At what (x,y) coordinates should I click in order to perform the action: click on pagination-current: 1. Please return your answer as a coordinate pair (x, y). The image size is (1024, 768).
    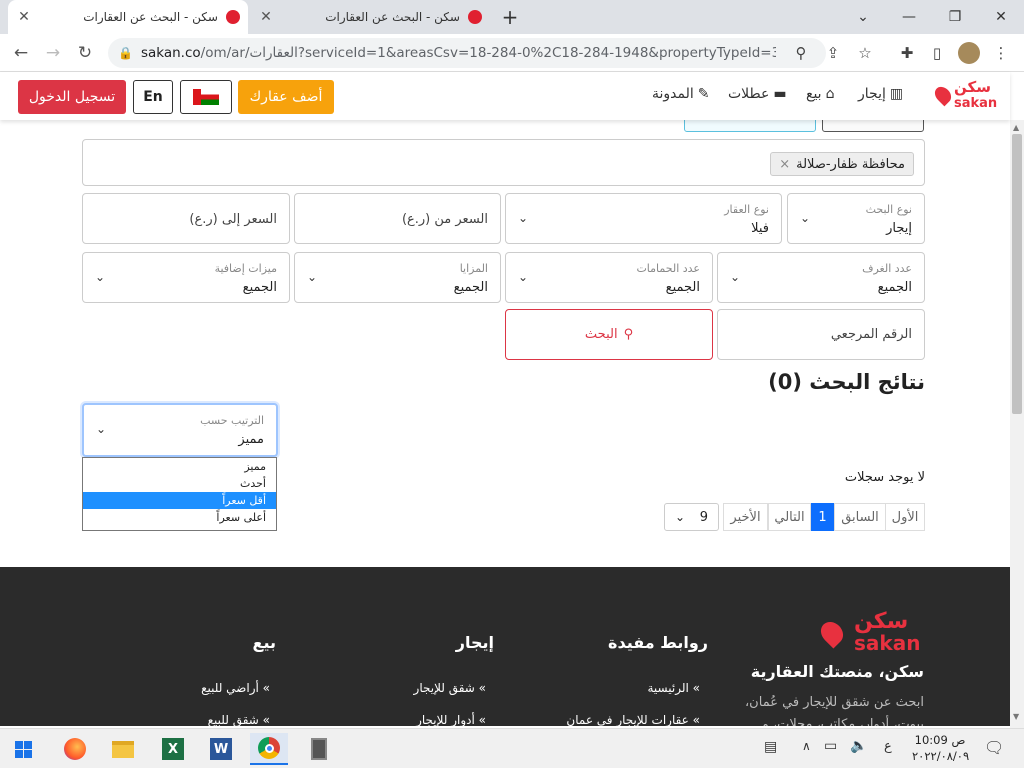
    Looking at the image, I should click on (822, 517).